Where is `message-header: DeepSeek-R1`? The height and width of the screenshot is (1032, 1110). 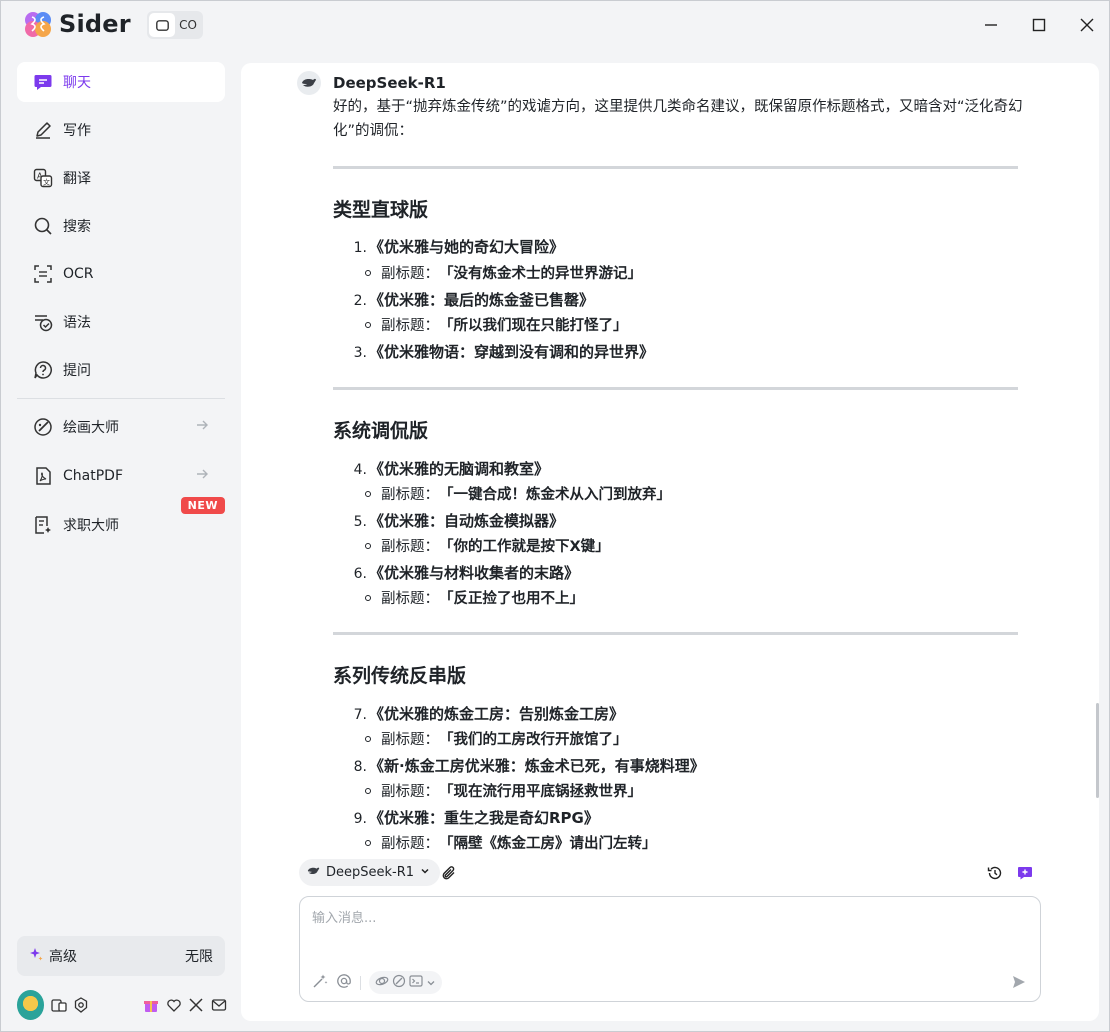
message-header: DeepSeek-R1 is located at coordinates (371, 83).